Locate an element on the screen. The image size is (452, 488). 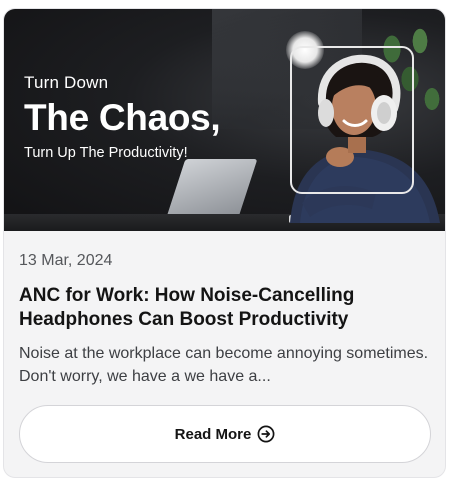
arrow-right-circle-icon is located at coordinates (266, 434).